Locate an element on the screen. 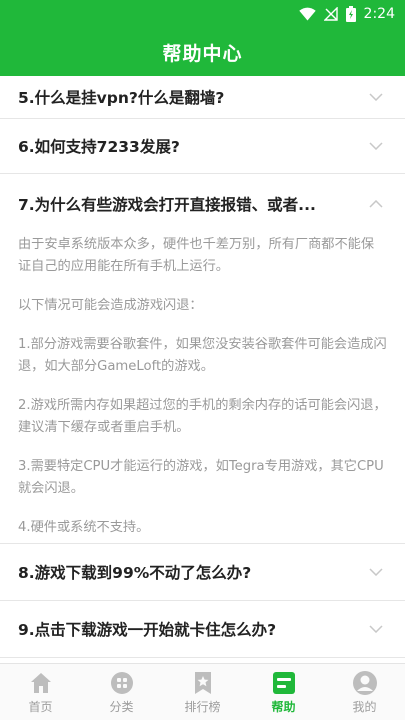  tab-ranking: 排行榜 is located at coordinates (202, 692).